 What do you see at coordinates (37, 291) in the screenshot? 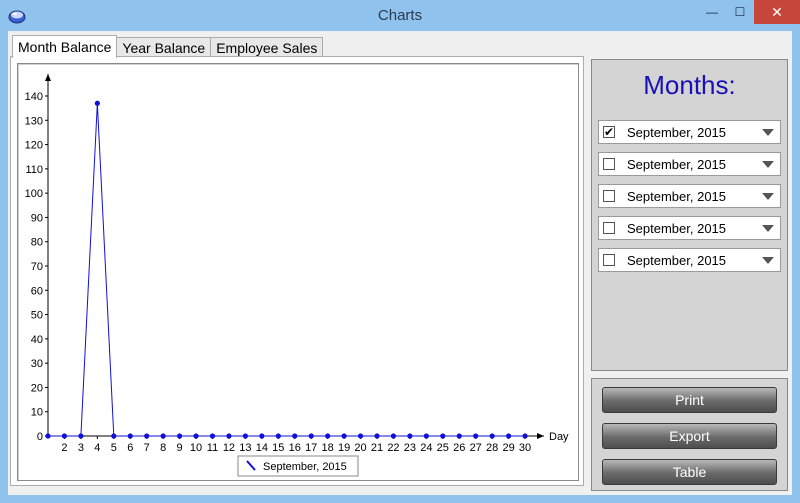
I see `y-tick-label: 60` at bounding box center [37, 291].